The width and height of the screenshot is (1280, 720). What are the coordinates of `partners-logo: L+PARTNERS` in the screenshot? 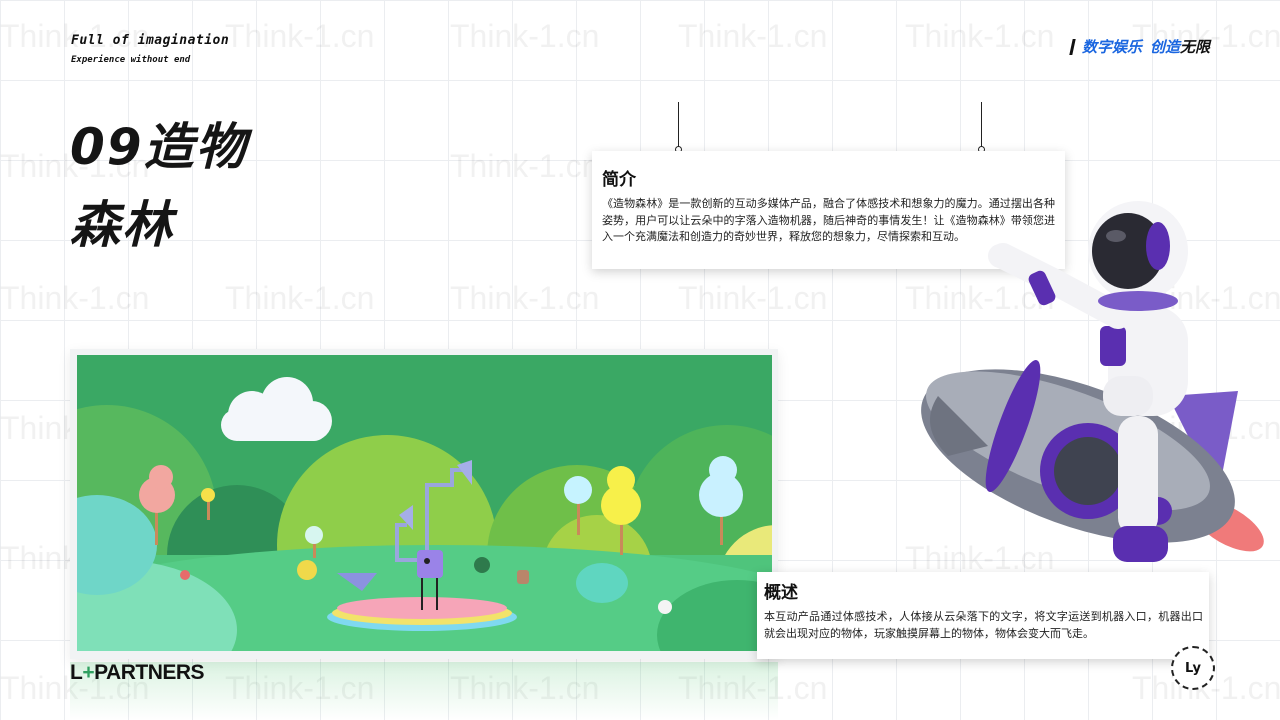 It's located at (137, 673).